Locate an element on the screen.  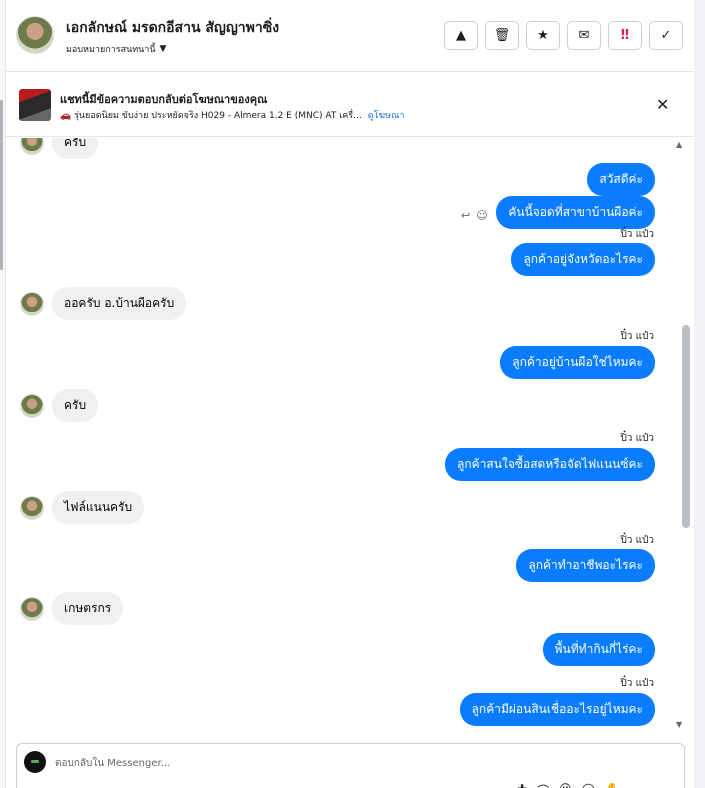
message-incoming: ไฟล์แนนครับ is located at coordinates (82, 507).